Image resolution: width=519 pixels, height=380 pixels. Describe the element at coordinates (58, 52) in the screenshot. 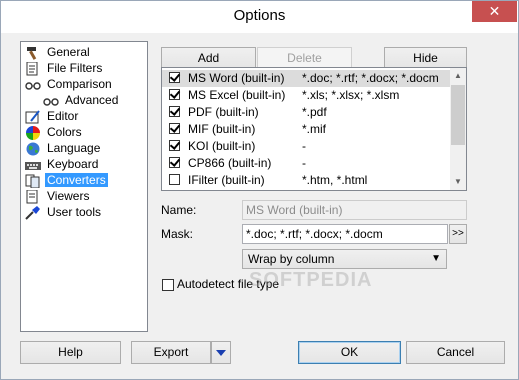

I see `tree-item-general: General` at that location.